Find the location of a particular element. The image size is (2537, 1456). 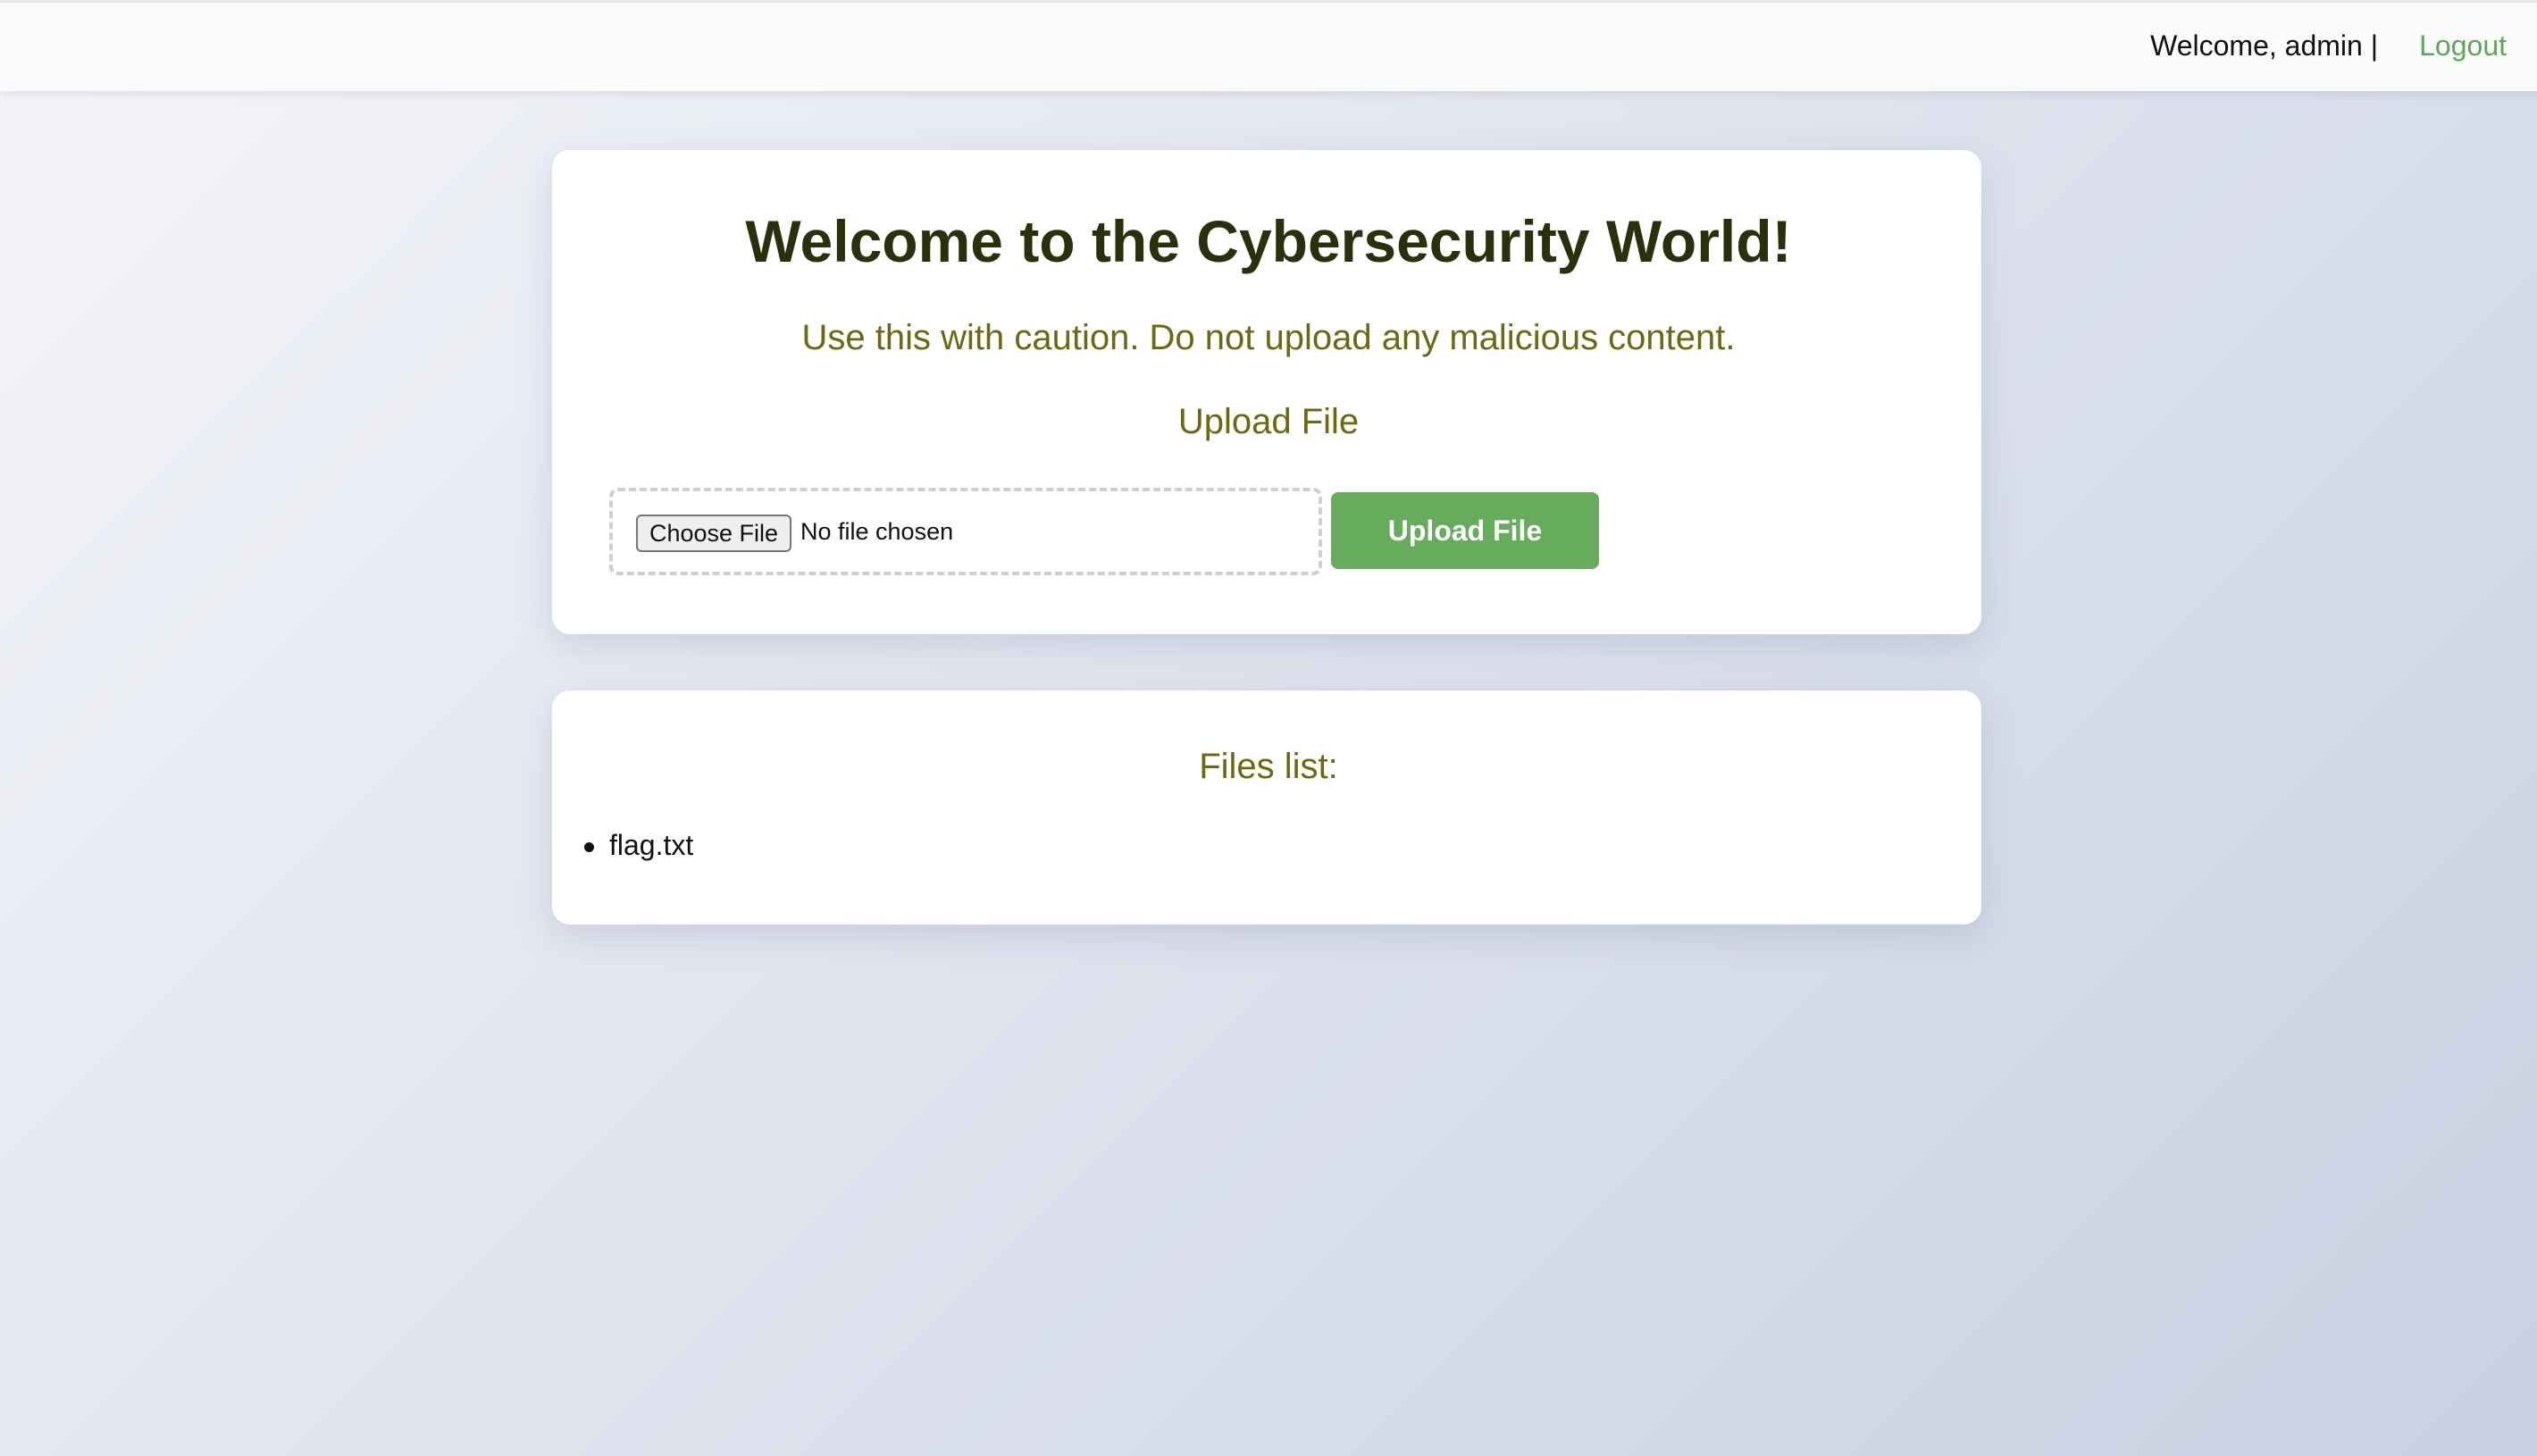

file-status-text: No file chosen is located at coordinates (877, 531).